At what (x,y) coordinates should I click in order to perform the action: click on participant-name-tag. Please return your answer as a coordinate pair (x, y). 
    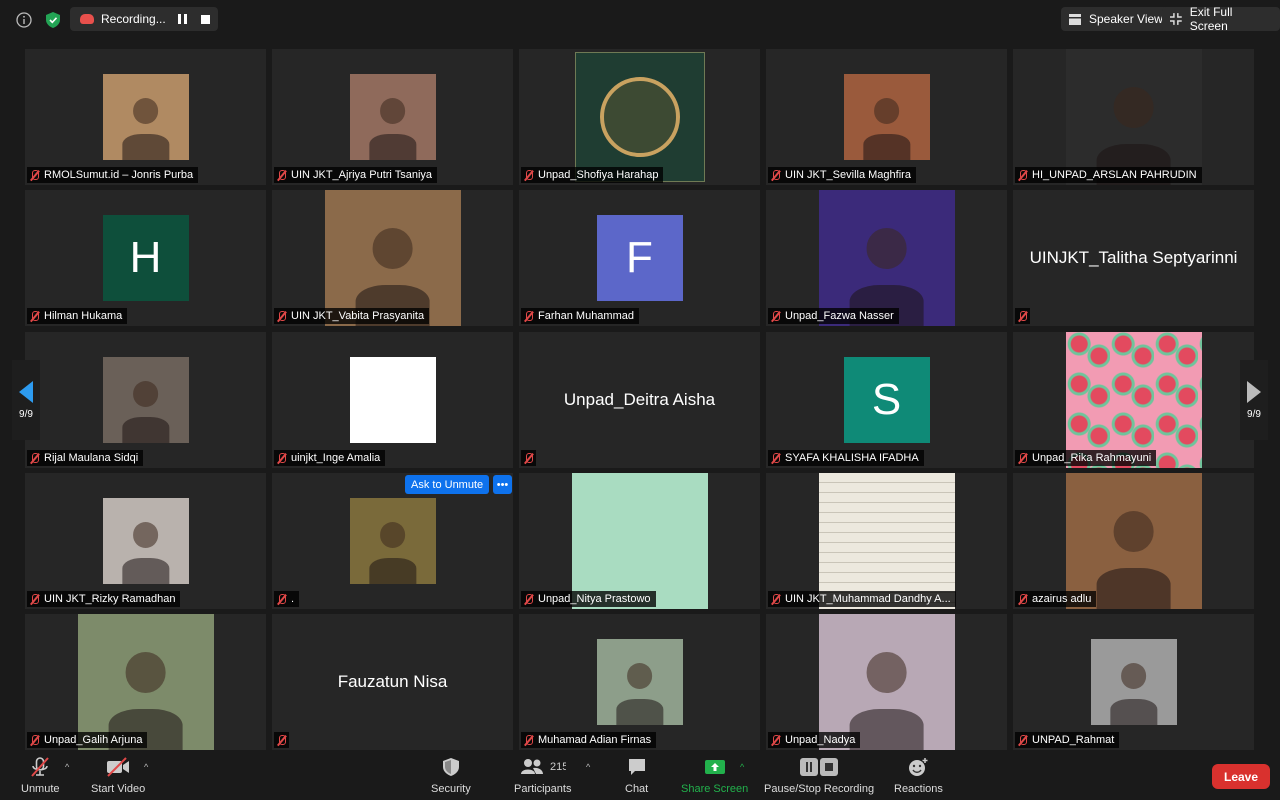
    Looking at the image, I should click on (528, 458).